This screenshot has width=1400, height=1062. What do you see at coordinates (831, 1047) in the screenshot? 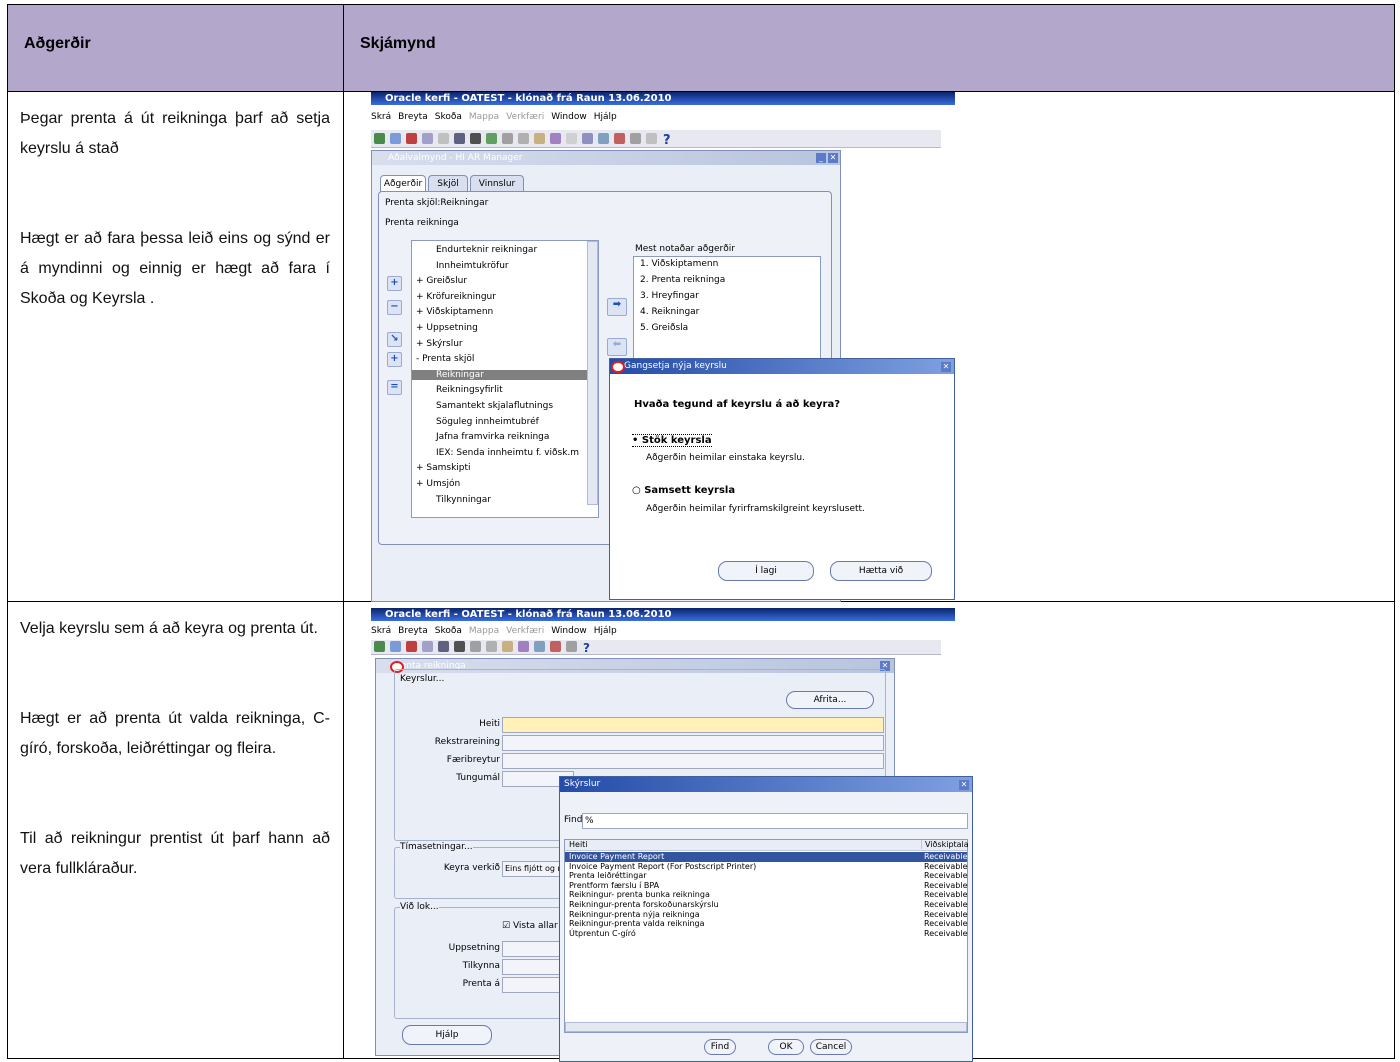
I see `cancel-button: Cancel` at bounding box center [831, 1047].